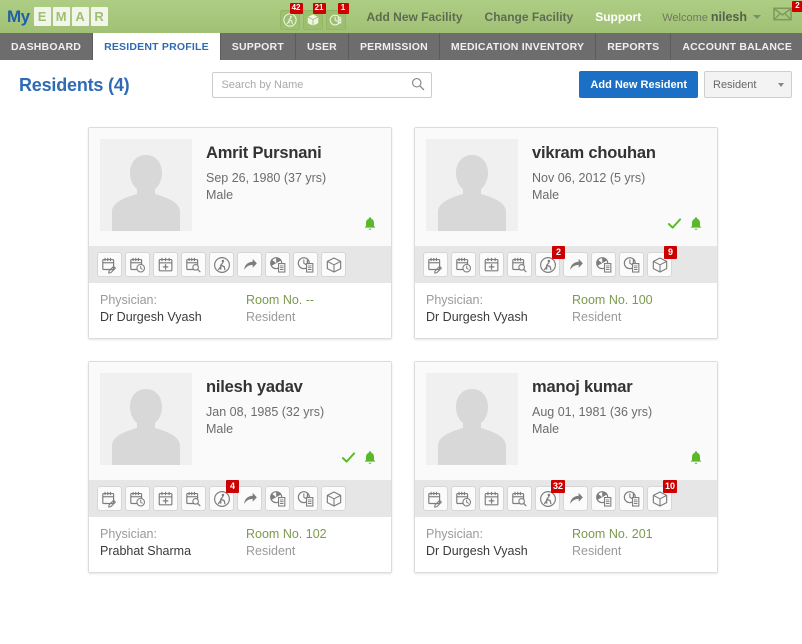 The image size is (802, 644). Describe the element at coordinates (322, 46) in the screenshot. I see `tab-user: USER` at that location.